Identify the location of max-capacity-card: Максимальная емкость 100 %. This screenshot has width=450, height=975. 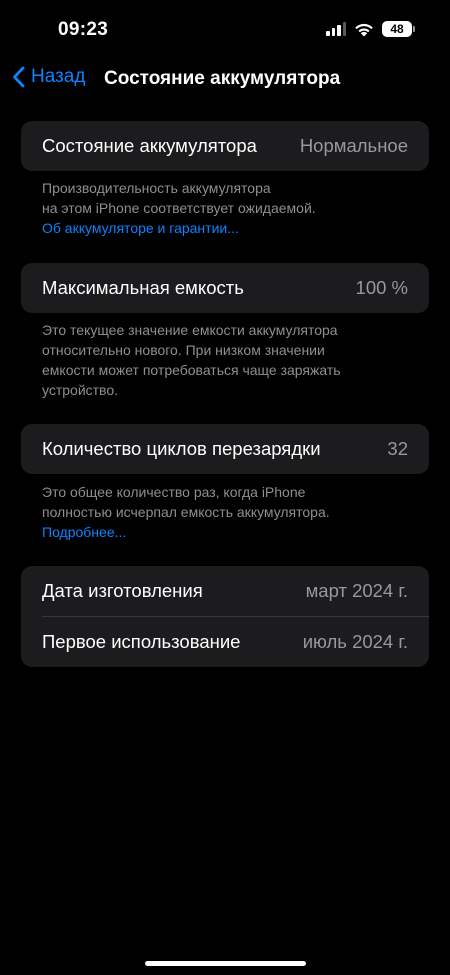
(225, 288).